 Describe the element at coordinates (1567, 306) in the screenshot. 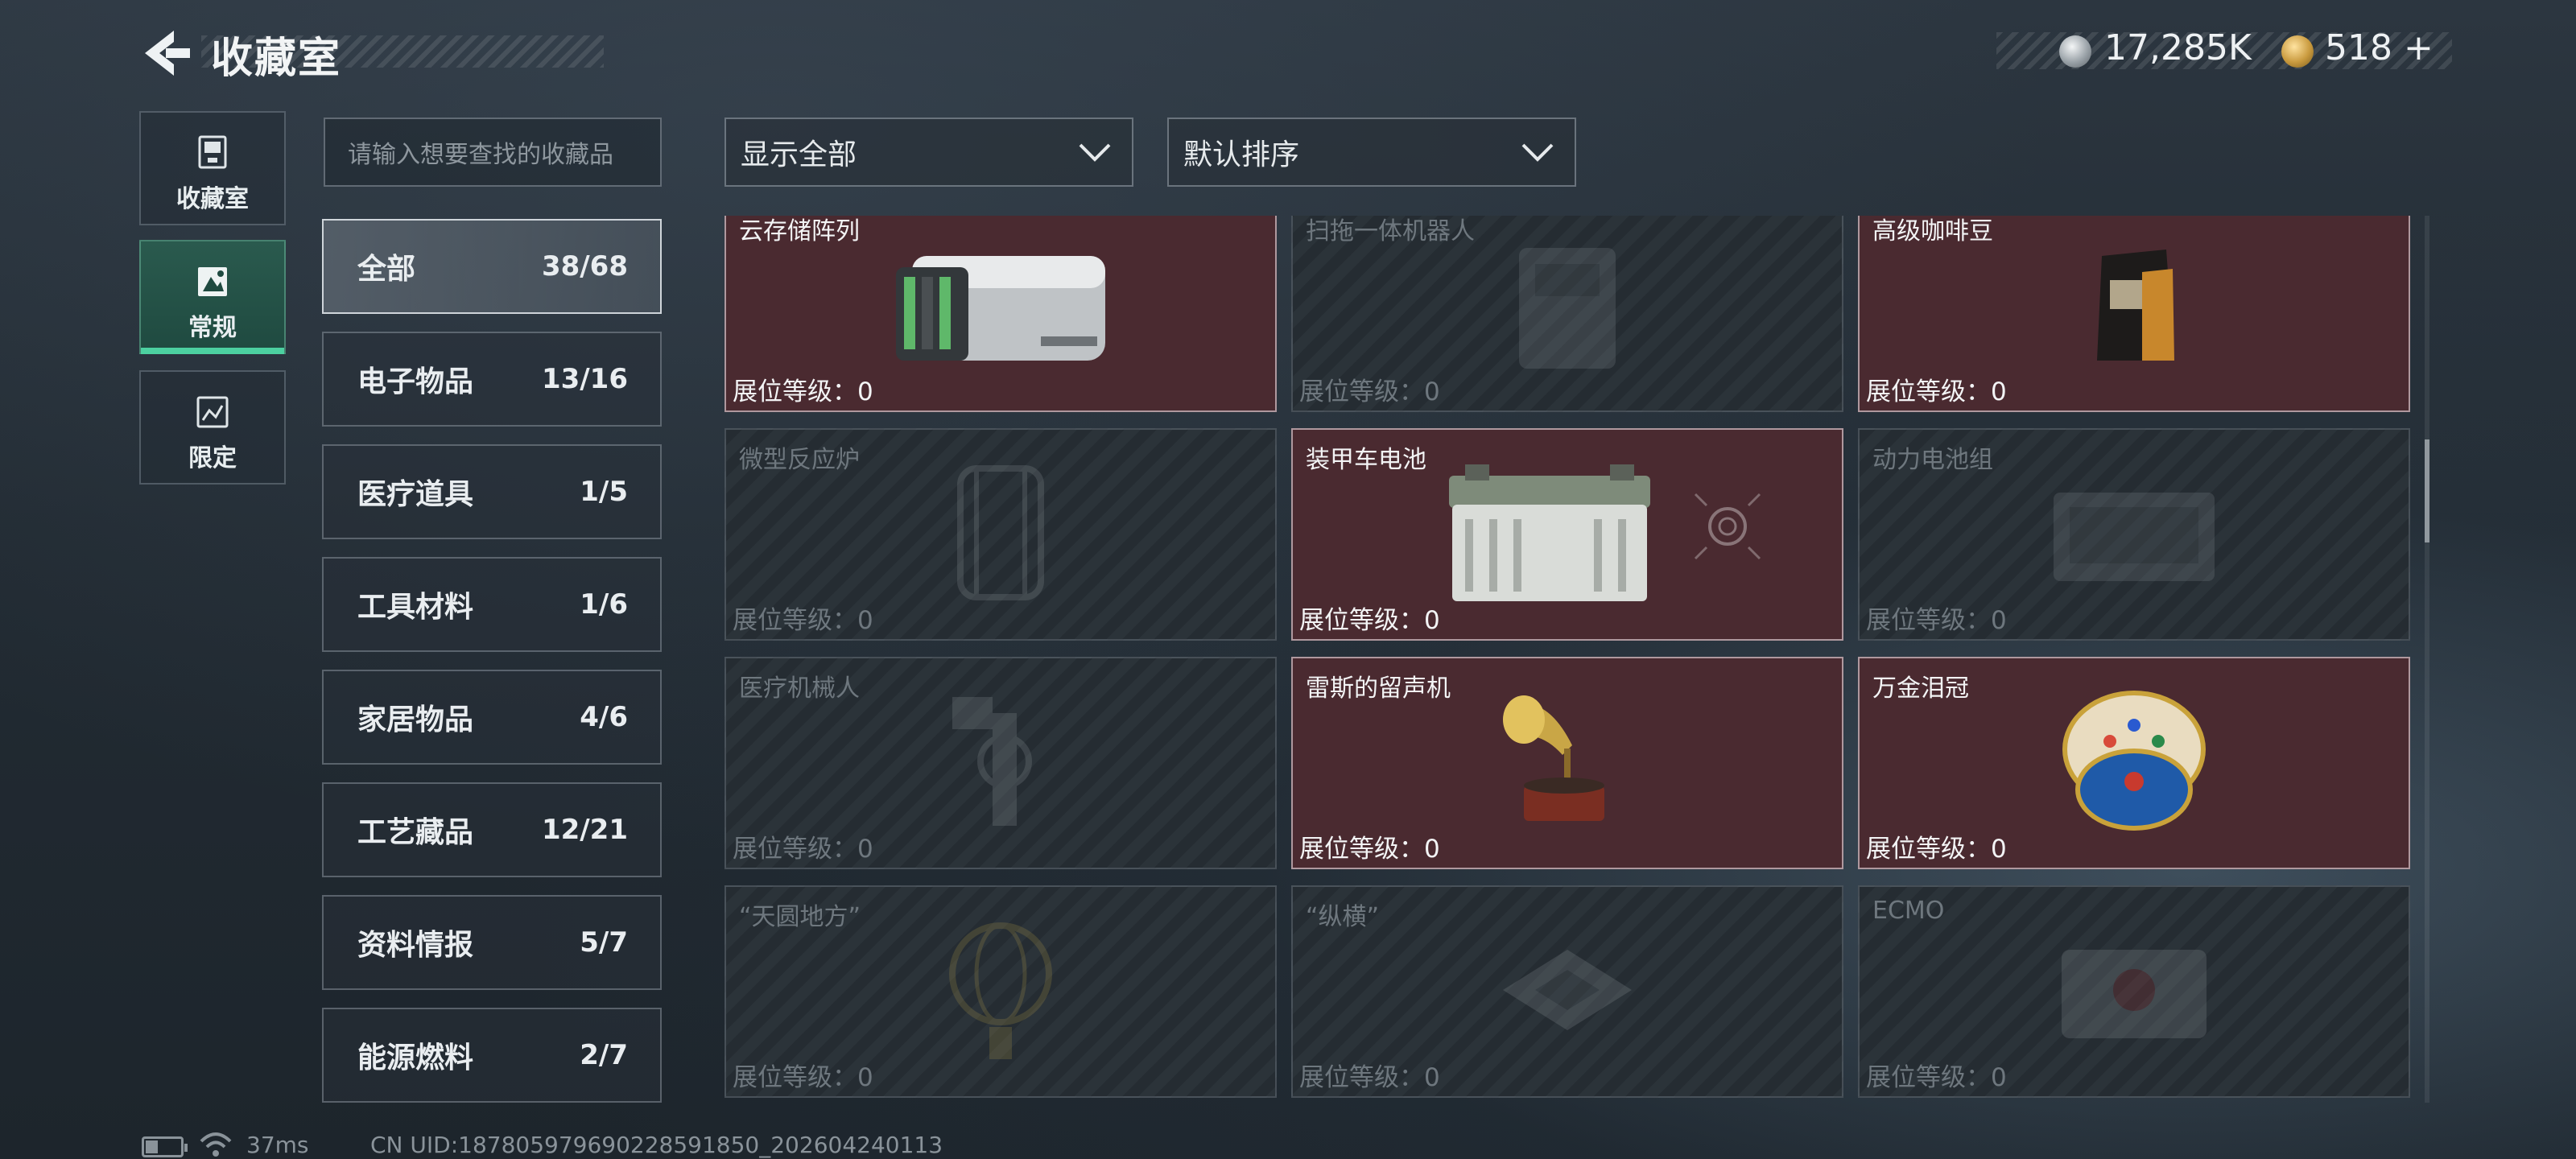

I see `robot-image` at that location.